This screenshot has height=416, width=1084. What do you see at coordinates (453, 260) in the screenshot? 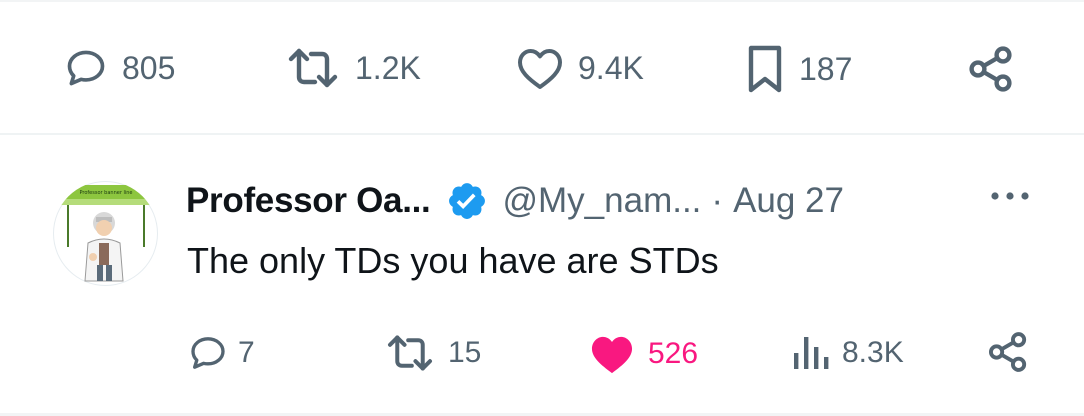
I see `tweet-text: The only TDs you have are STDs` at bounding box center [453, 260].